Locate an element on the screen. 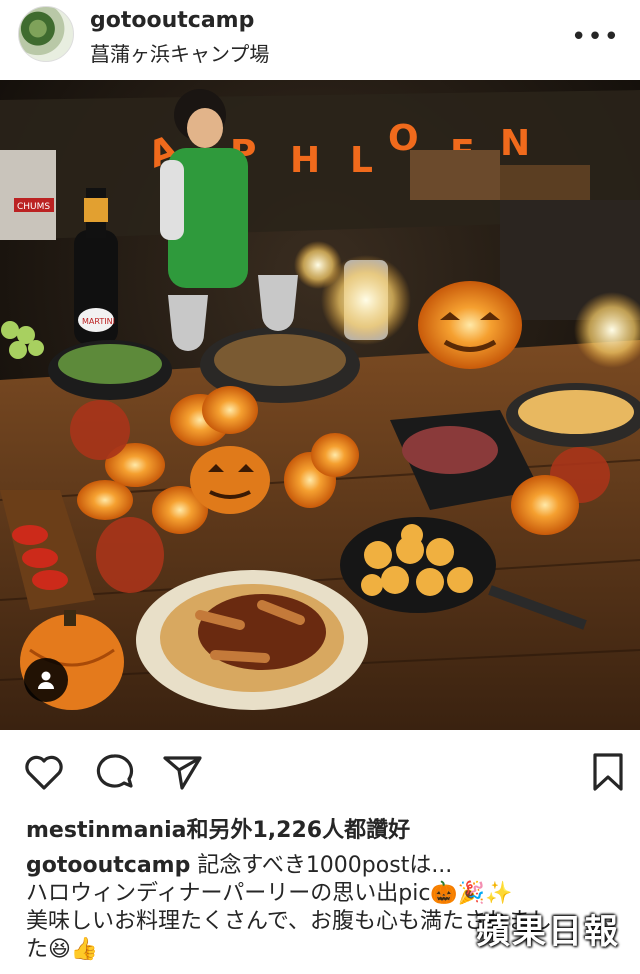  comment-bubble-icon is located at coordinates (114, 772).